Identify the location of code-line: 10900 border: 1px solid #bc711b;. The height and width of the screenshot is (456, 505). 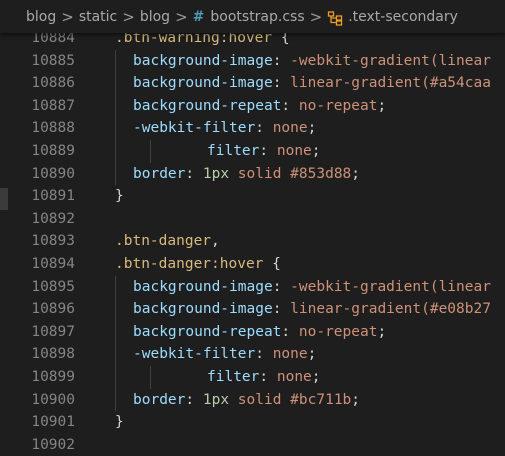
(252, 400).